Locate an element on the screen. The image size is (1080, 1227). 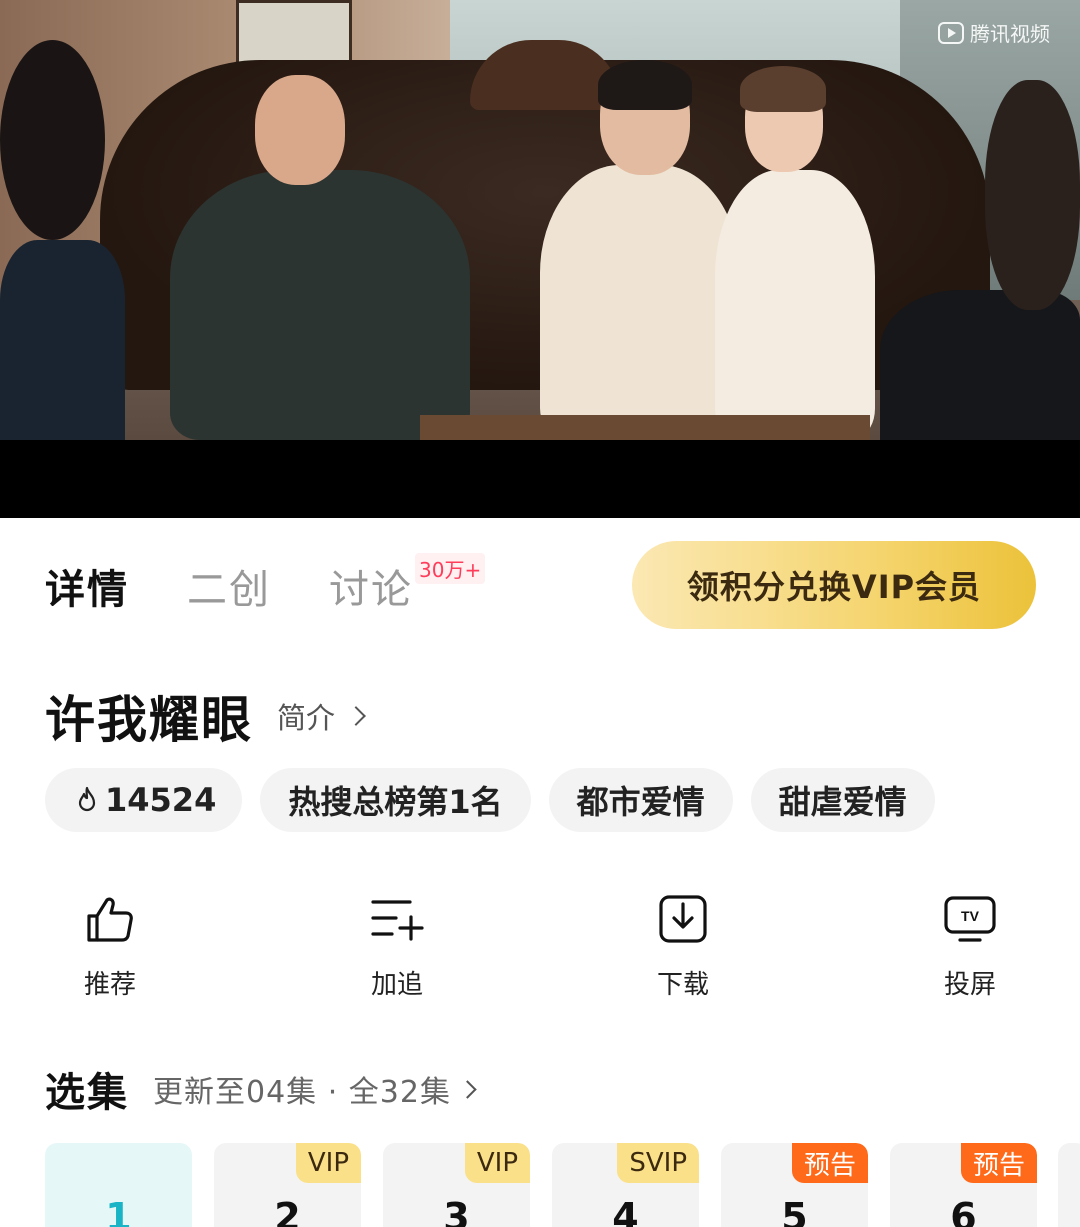
tag-item: 甜虐爱情 is located at coordinates (842, 800).